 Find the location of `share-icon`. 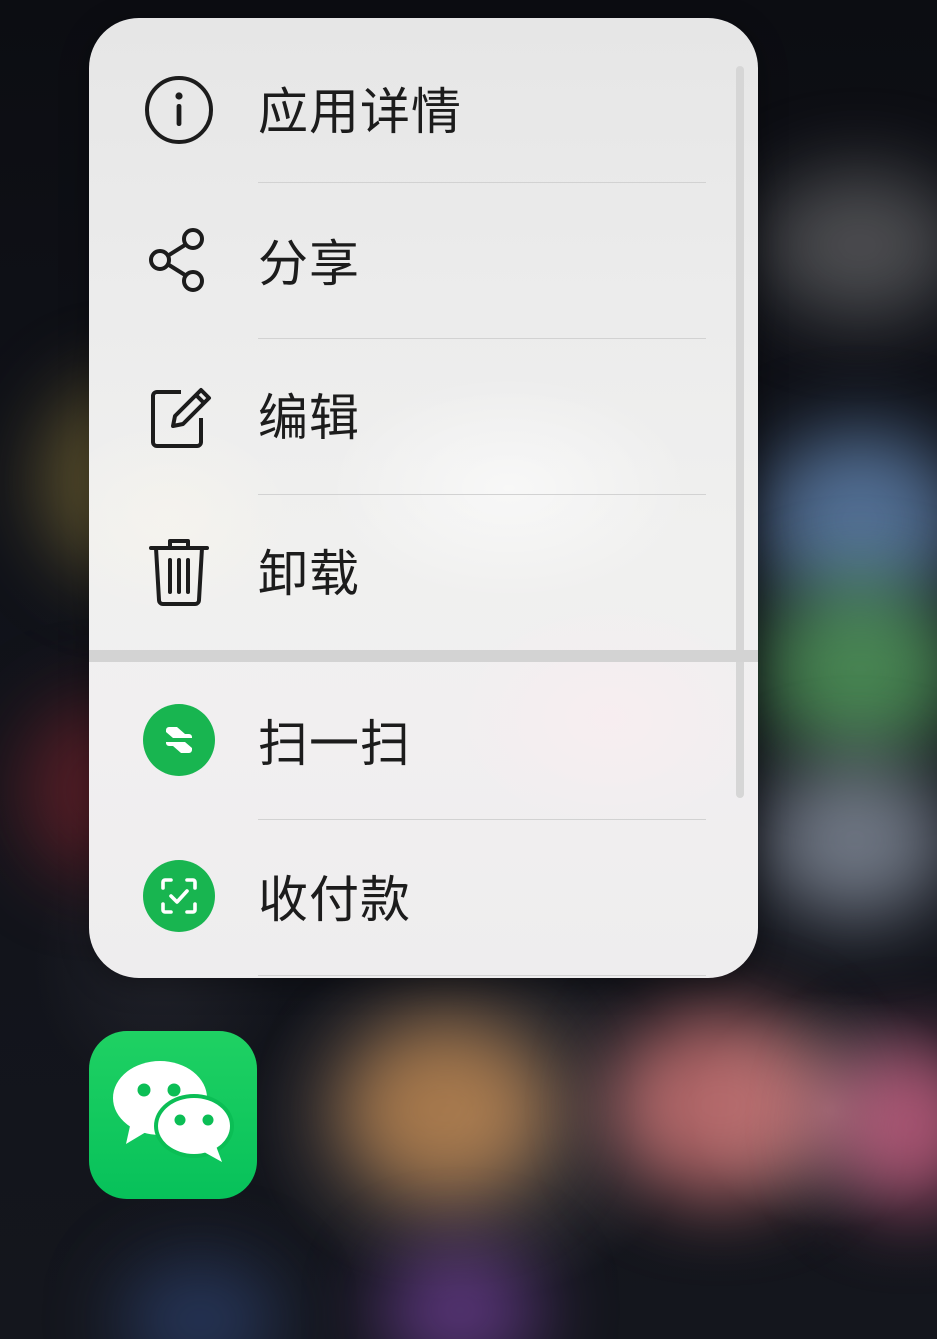

share-icon is located at coordinates (179, 260).